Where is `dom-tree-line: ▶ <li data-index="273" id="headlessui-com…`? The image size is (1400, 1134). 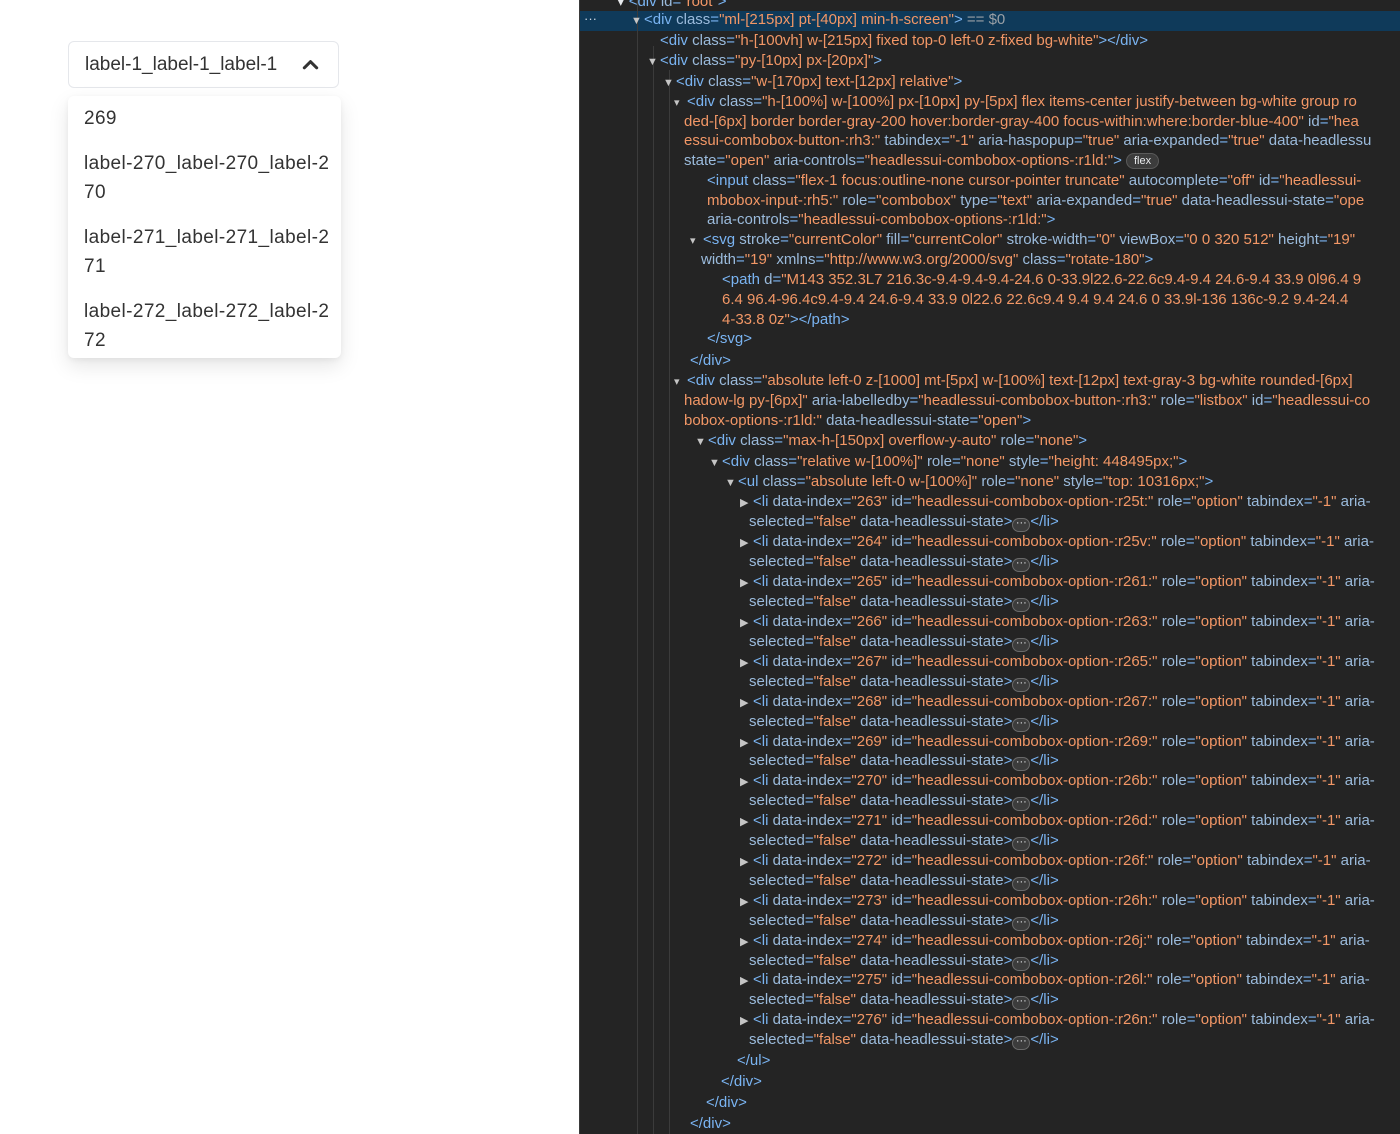 dom-tree-line: ▶ <li data-index="273" id="headlessui-com… is located at coordinates (1057, 900).